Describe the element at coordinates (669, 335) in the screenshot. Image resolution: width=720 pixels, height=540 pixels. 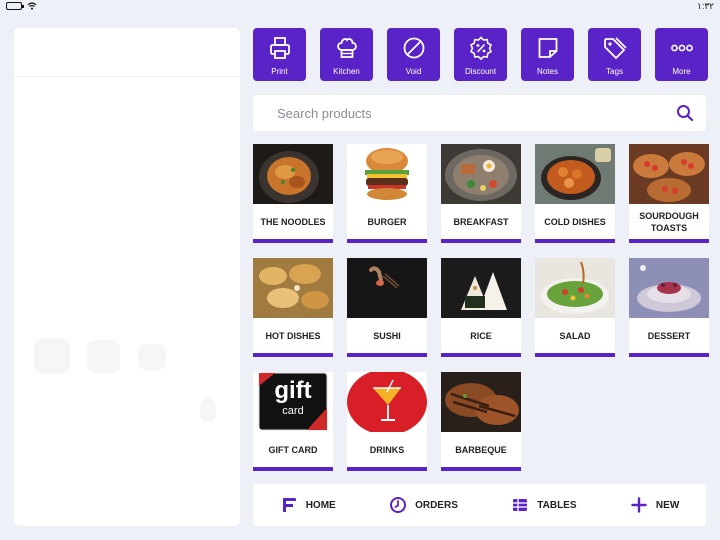
I see `category-name: DESSERT` at that location.